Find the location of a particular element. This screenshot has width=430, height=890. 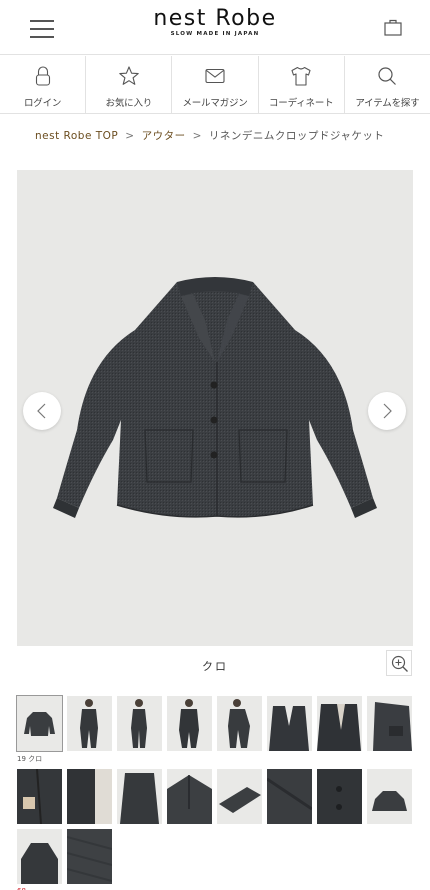

nav-label: アイテムを探す is located at coordinates (387, 103).